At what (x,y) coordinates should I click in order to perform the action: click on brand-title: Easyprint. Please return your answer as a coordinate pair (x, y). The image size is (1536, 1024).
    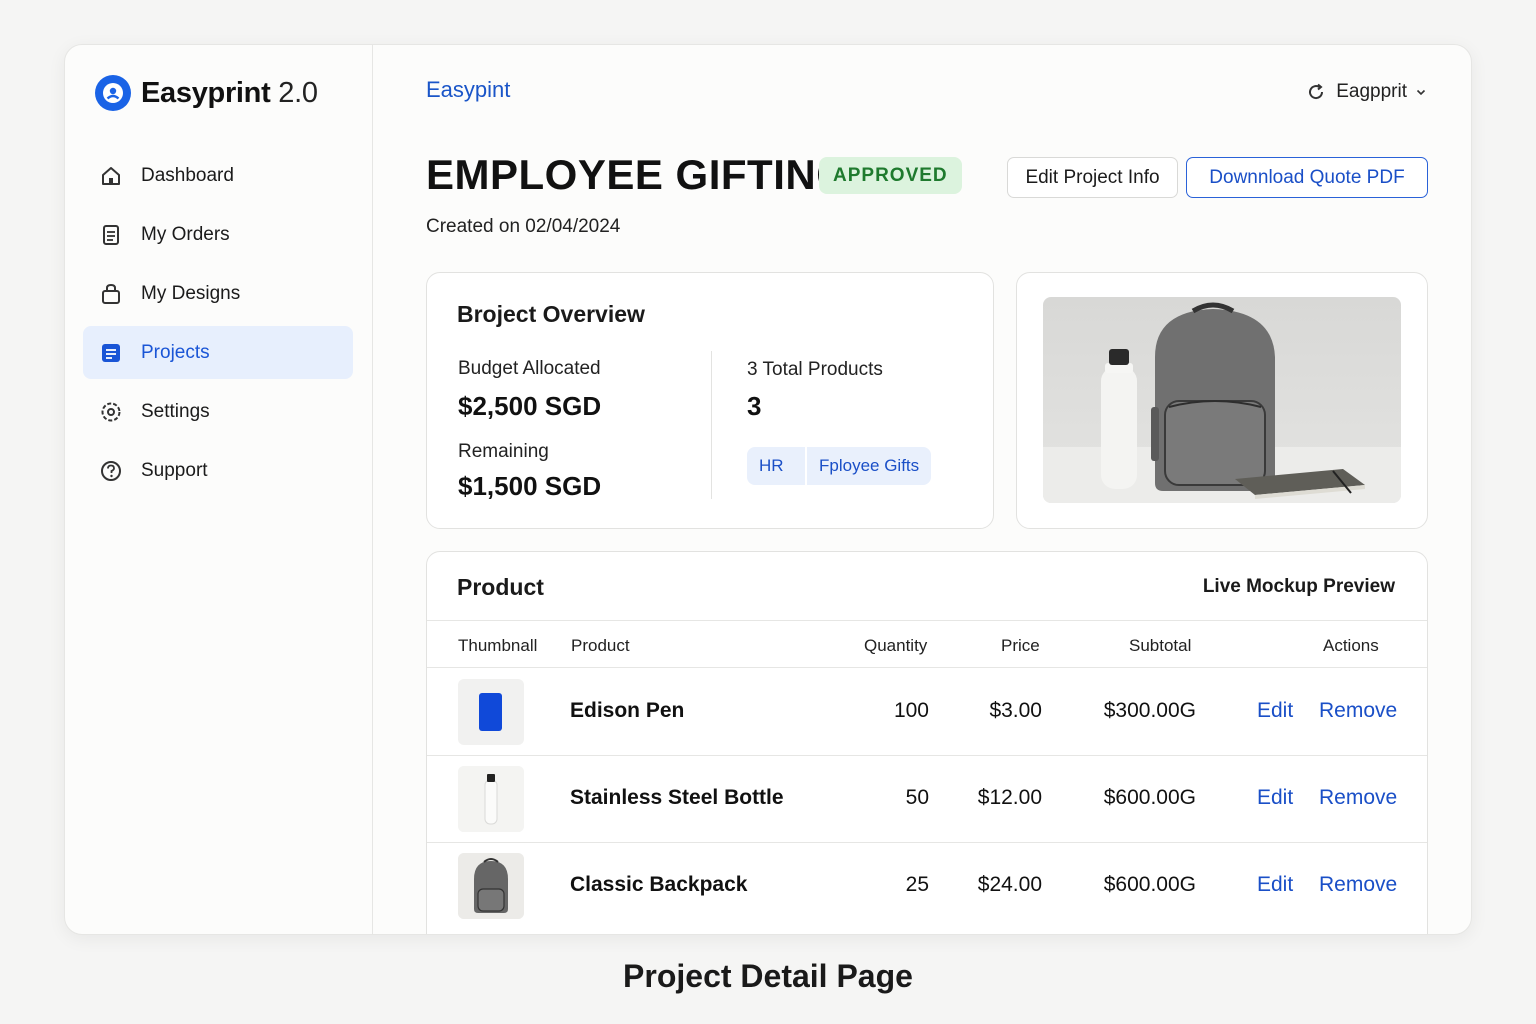
    Looking at the image, I should click on (206, 92).